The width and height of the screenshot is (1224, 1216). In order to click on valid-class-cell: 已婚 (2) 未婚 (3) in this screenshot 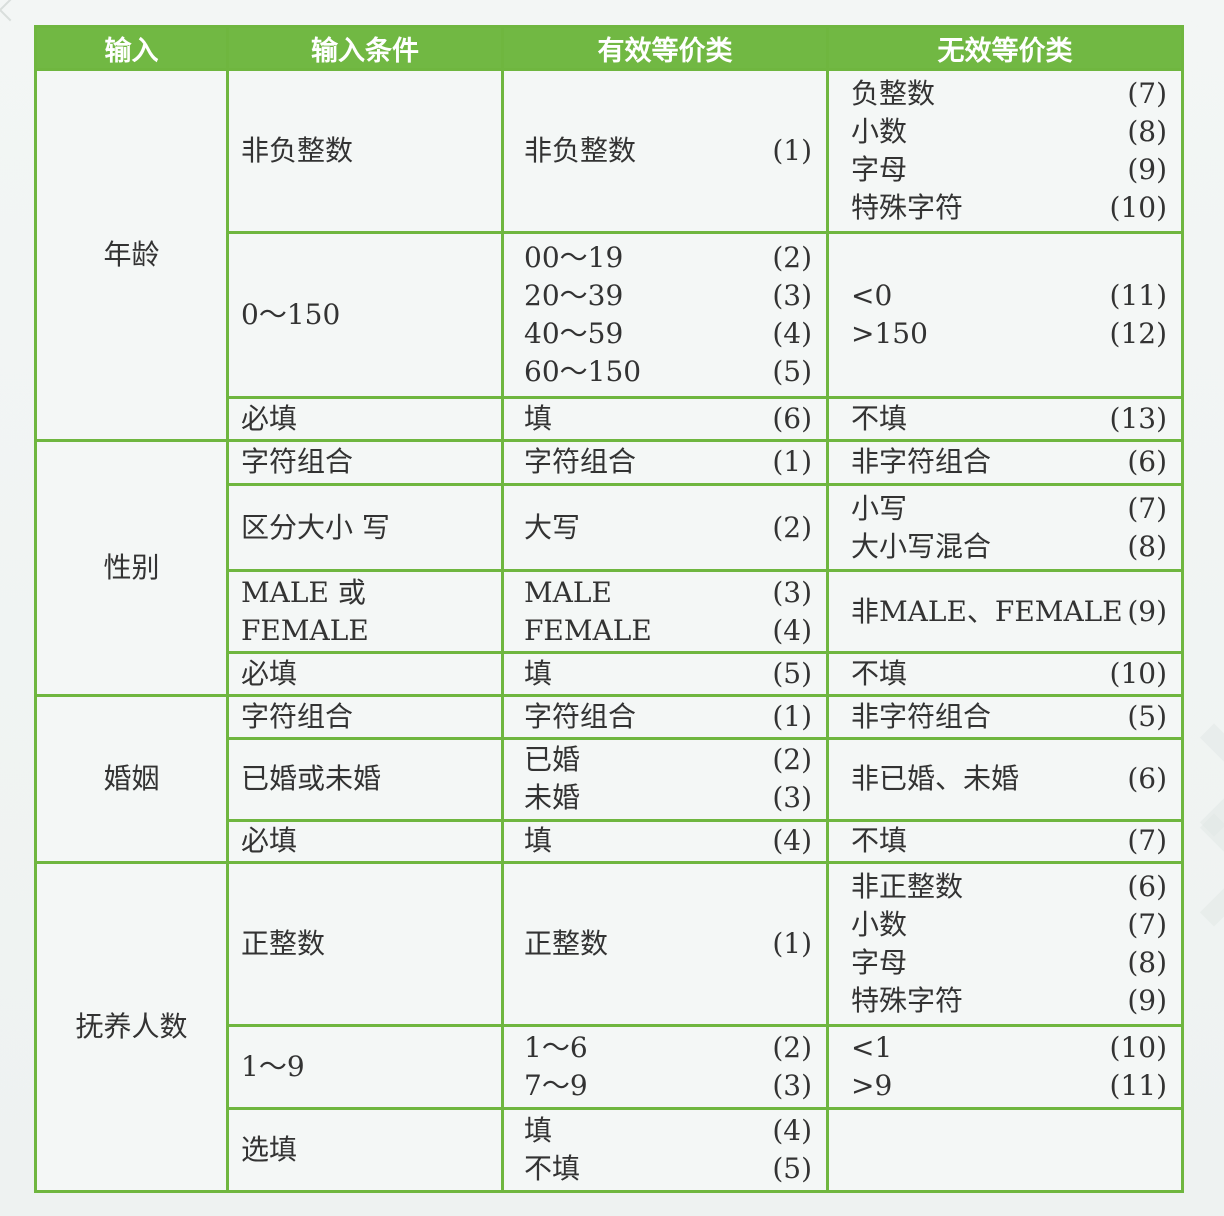, I will do `click(665, 779)`.